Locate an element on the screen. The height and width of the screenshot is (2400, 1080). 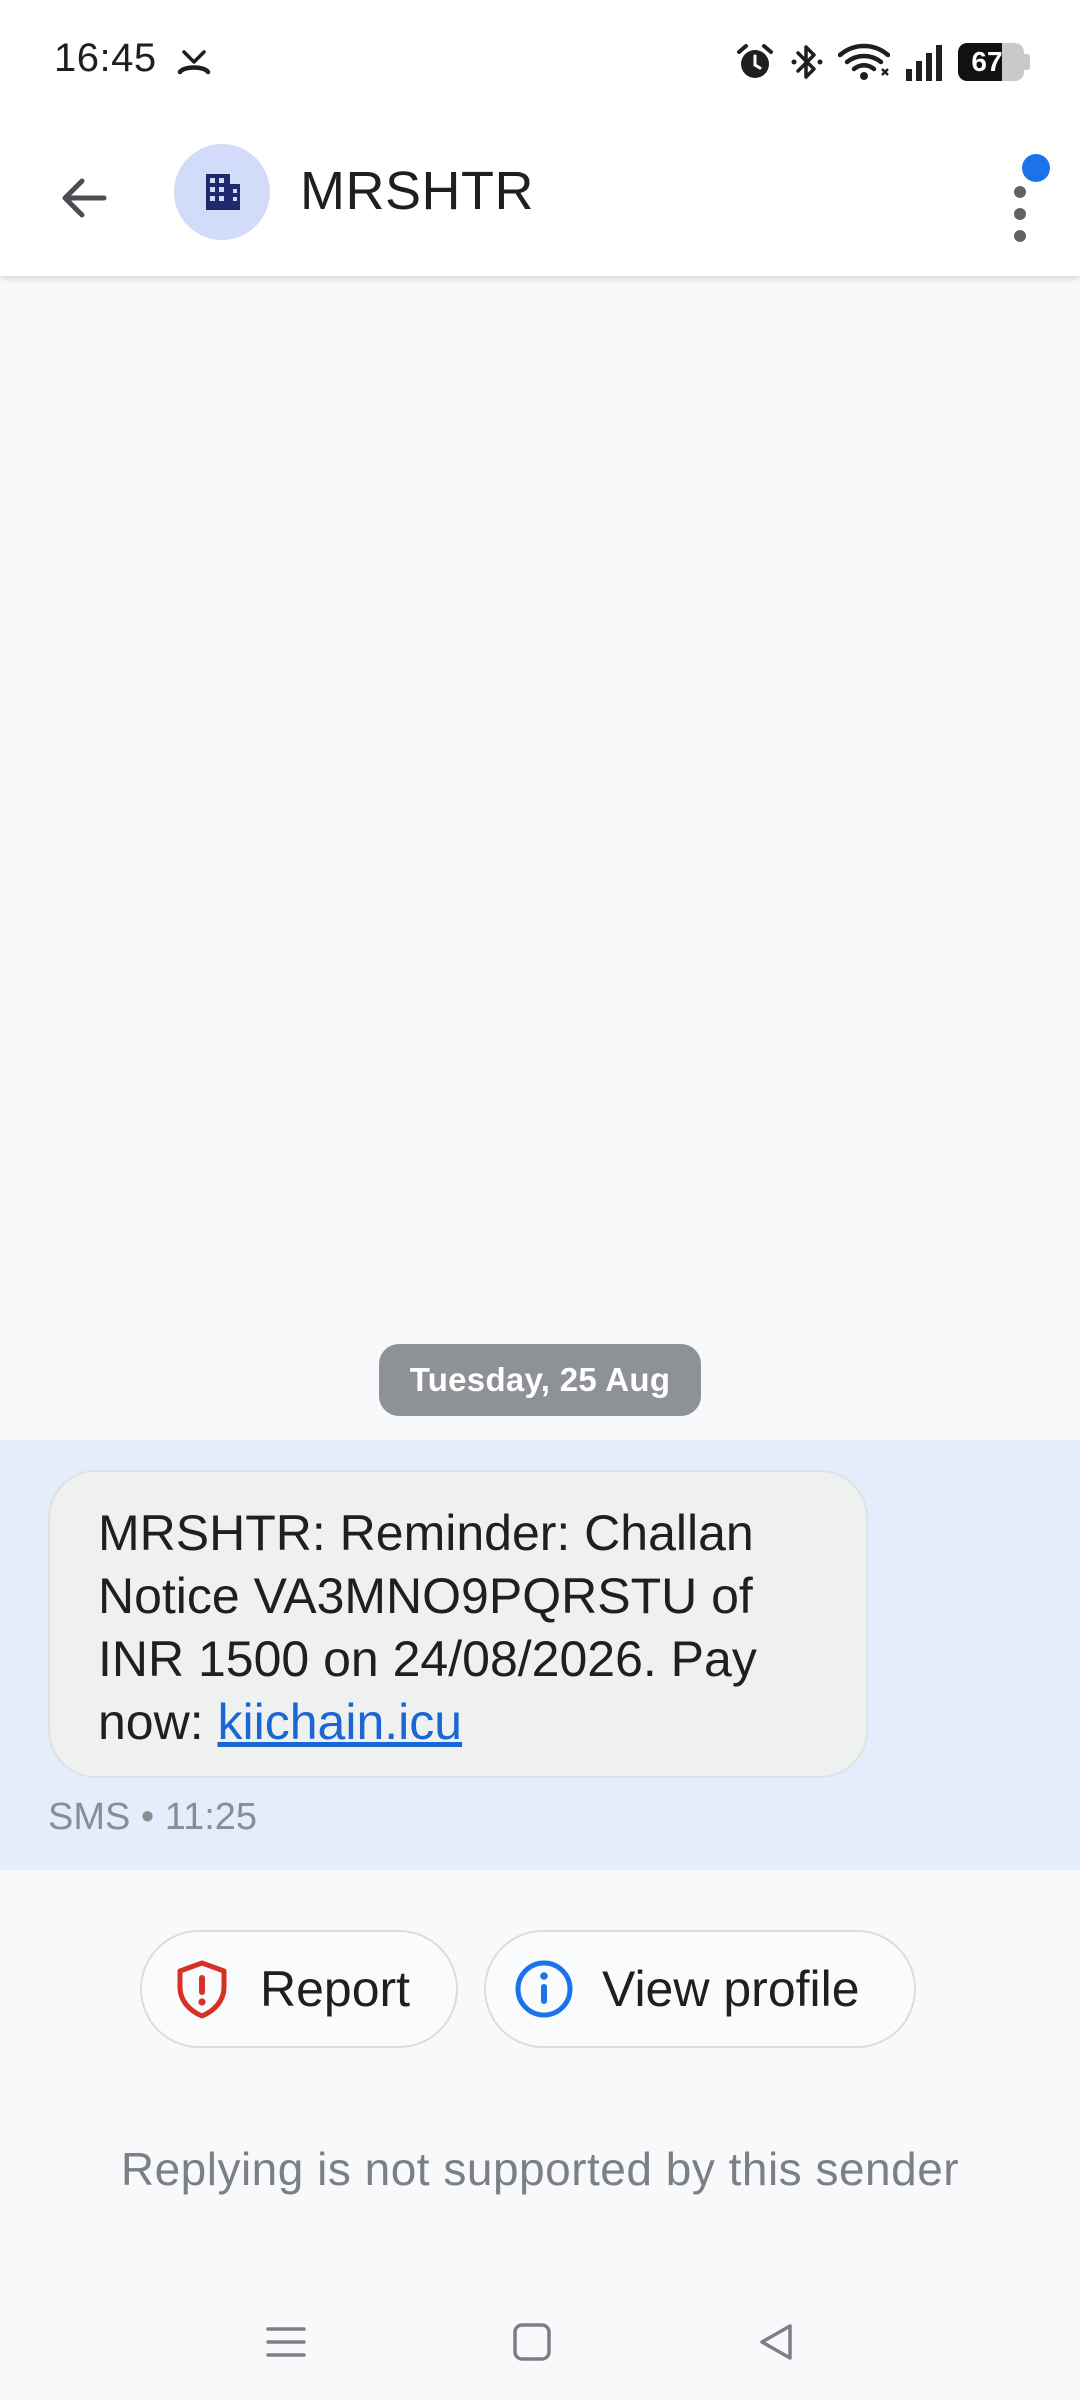
battery-level: 67 is located at coordinates (987, 61).